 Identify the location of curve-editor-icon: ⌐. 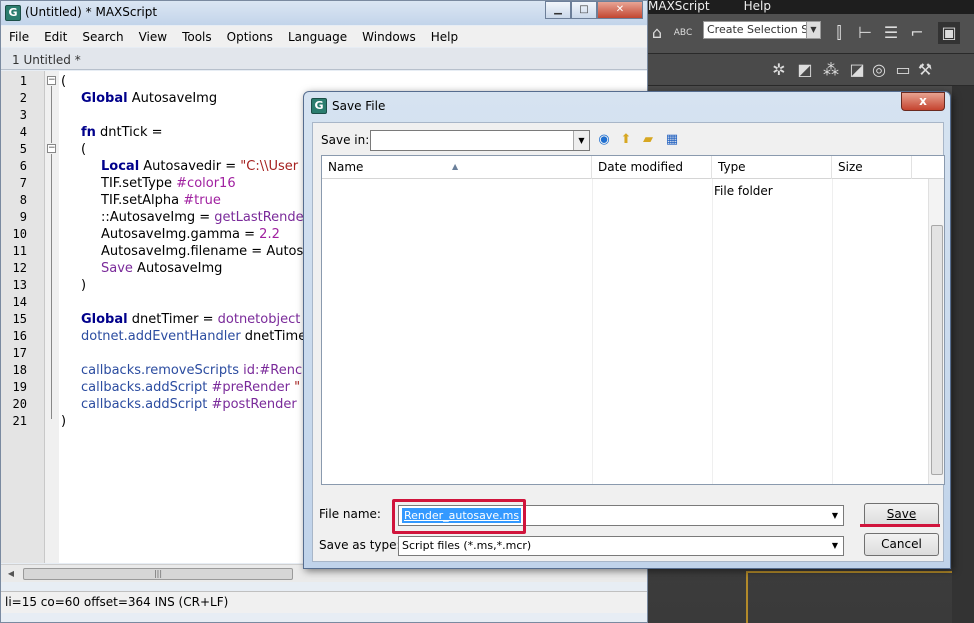
(917, 33).